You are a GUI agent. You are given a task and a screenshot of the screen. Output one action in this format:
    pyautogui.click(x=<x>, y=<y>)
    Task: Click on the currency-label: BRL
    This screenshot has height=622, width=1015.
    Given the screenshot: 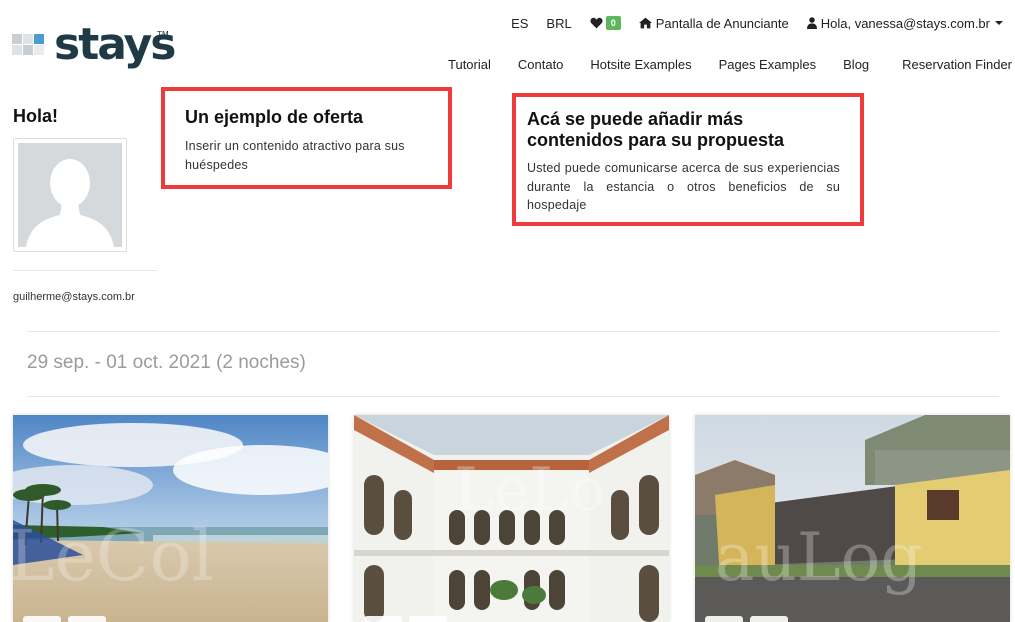 What is the action you would take?
    pyautogui.click(x=559, y=23)
    